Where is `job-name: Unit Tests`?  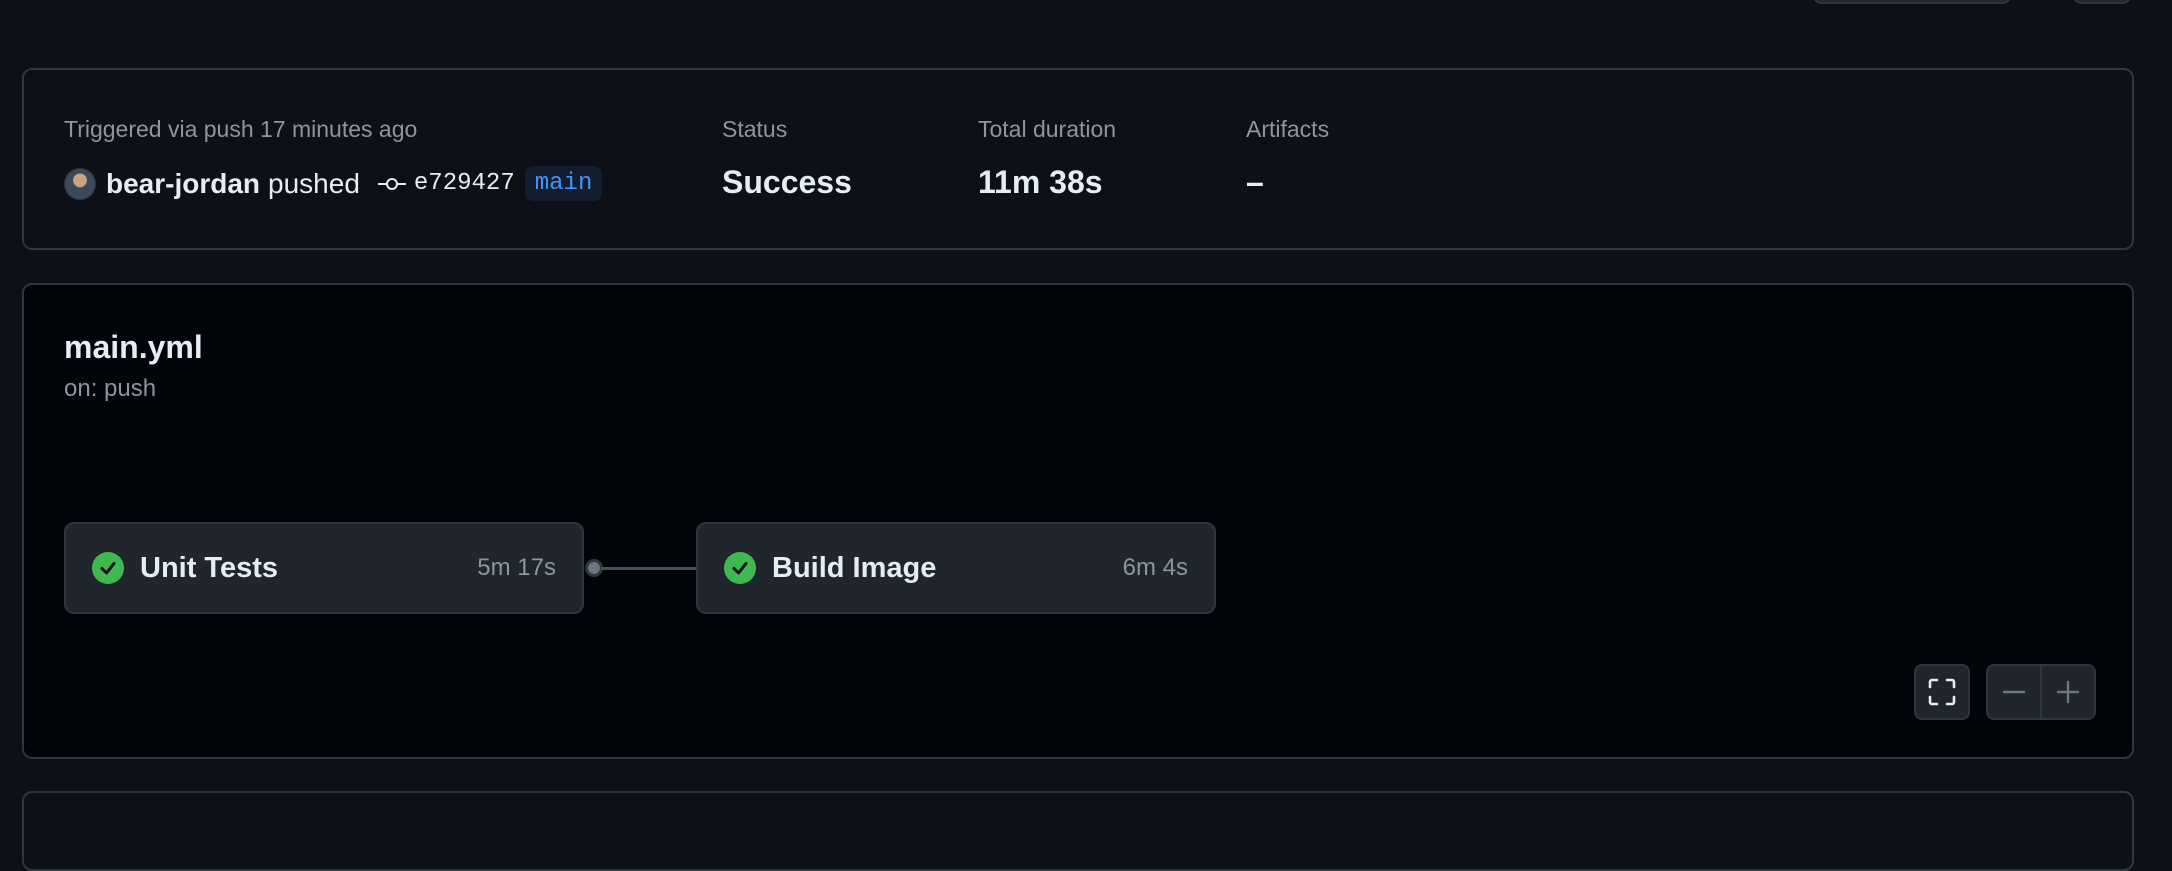 job-name: Unit Tests is located at coordinates (209, 567).